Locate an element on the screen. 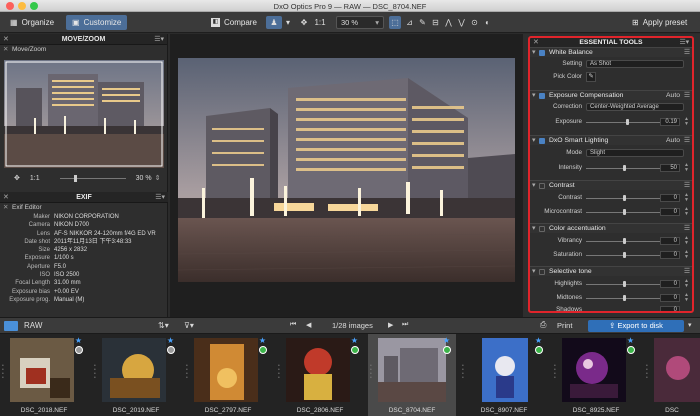  exif-value: NIKON CORPORATION is located at coordinates (111, 217).